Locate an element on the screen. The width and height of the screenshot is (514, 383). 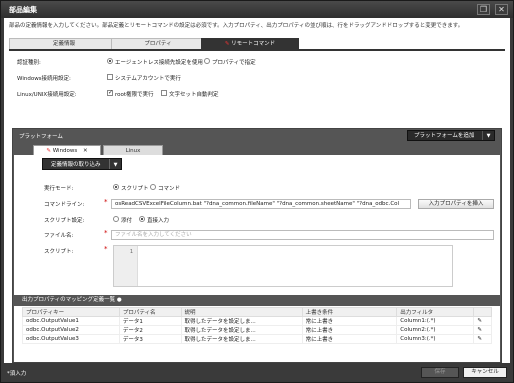
attach-radio is located at coordinates (116, 219).